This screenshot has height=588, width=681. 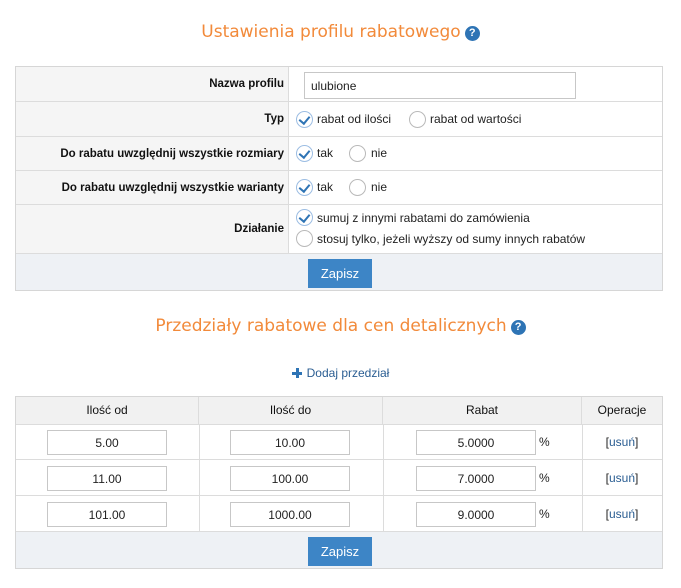 What do you see at coordinates (304, 217) in the screenshot?
I see `action-sum-radio` at bounding box center [304, 217].